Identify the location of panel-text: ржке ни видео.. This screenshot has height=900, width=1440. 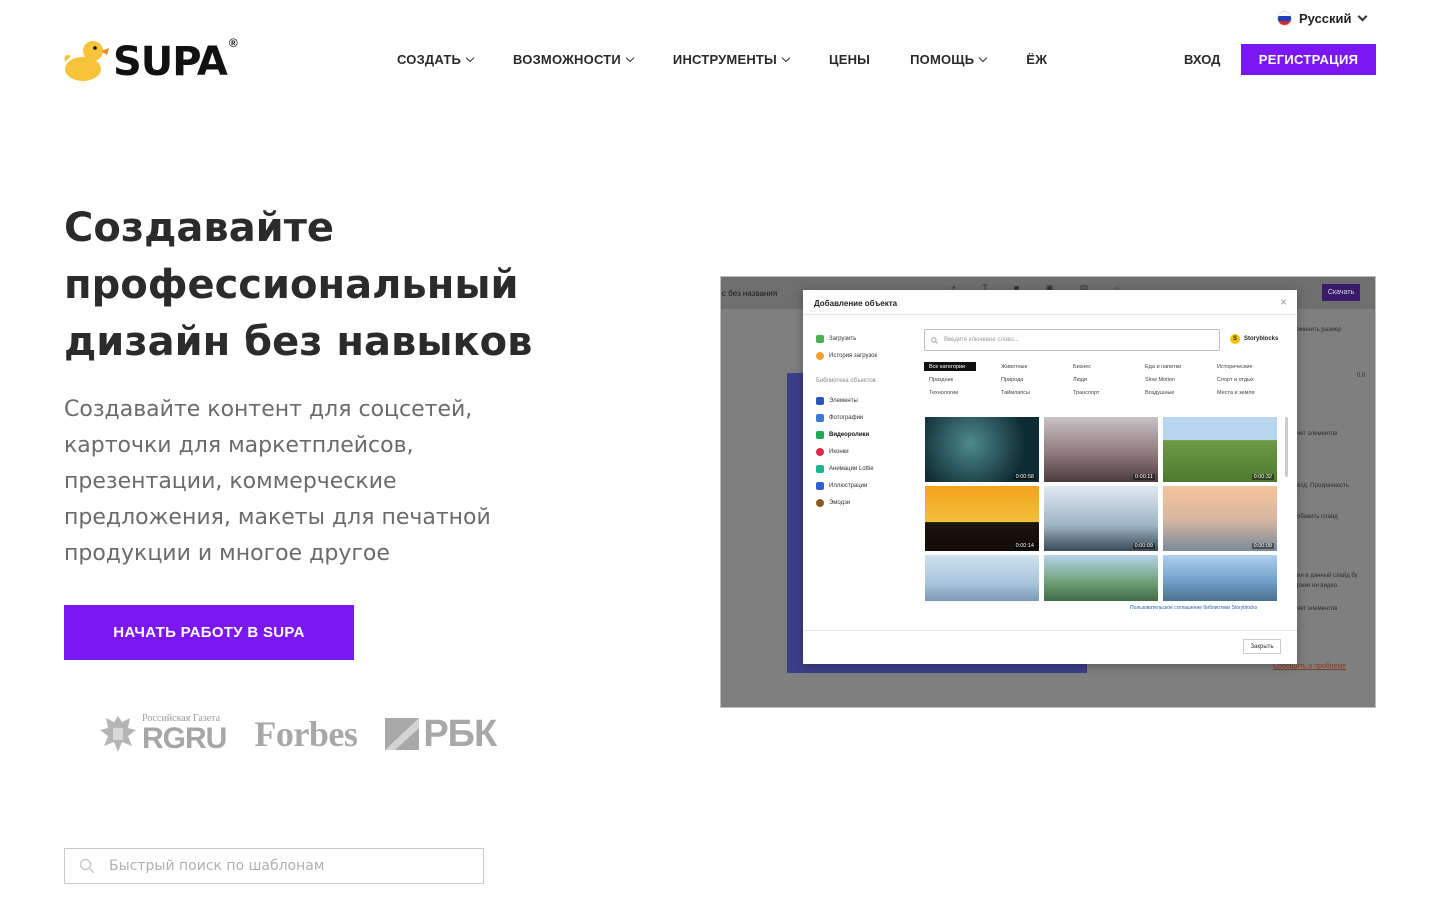
(1318, 586).